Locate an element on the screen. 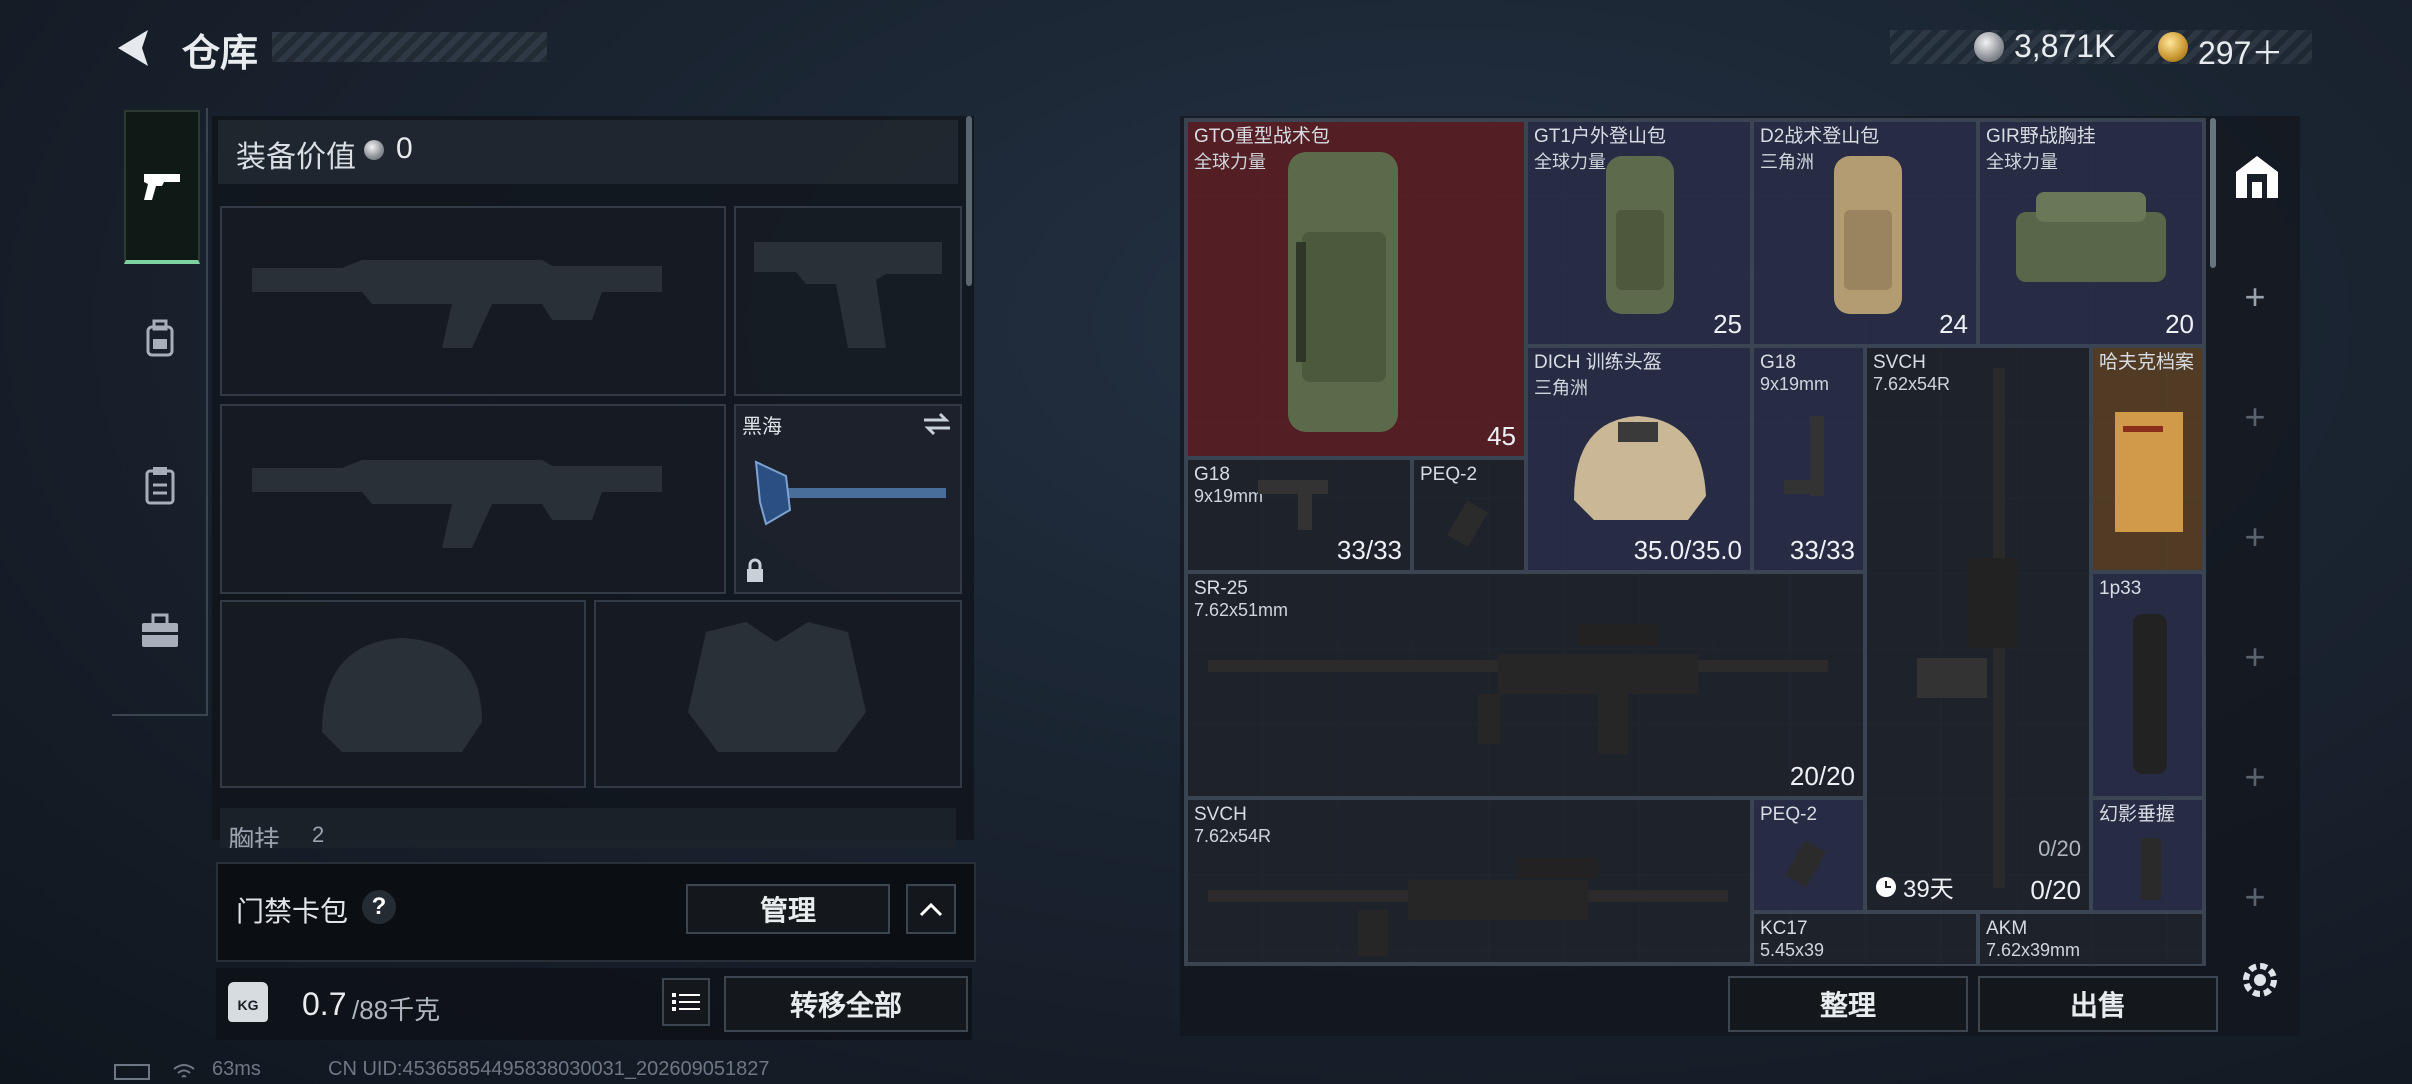  lock-icon is located at coordinates (755, 570).